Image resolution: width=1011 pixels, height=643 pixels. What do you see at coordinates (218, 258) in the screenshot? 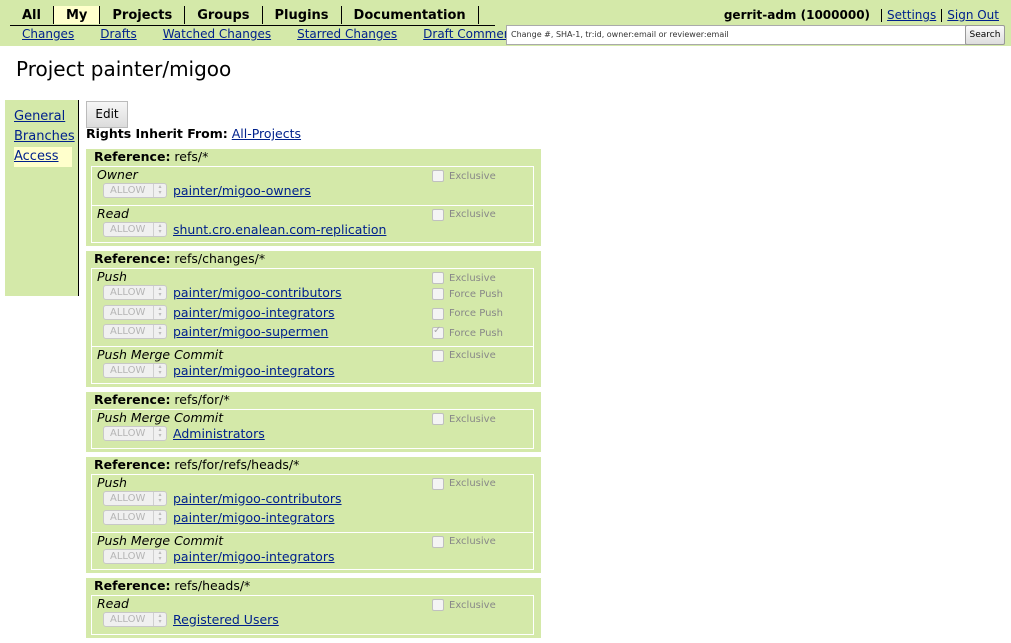
I see `reference-value: refs/changes/*` at bounding box center [218, 258].